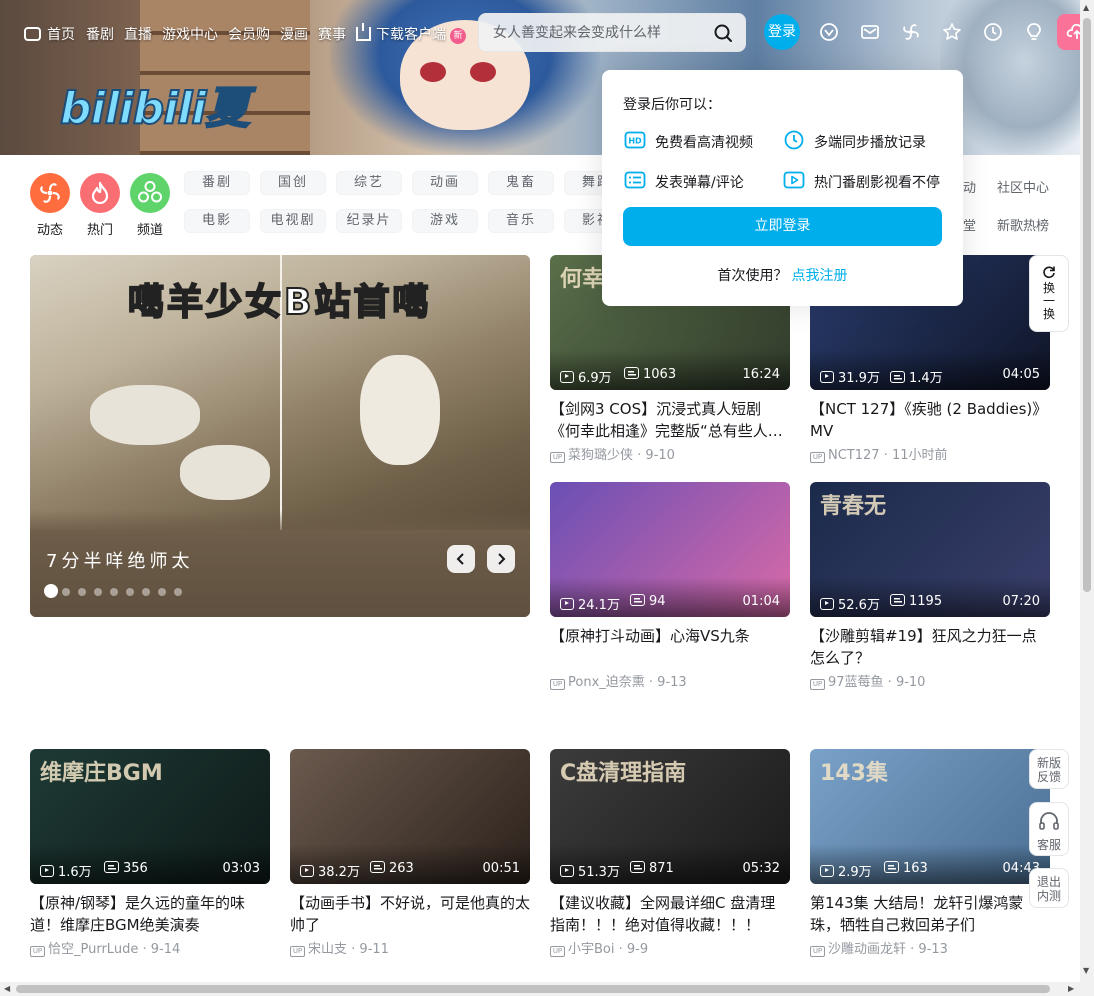 Image resolution: width=1094 pixels, height=996 pixels. I want to click on video-title: 【动画手书】不好说，可是他真的太帅了, so click(410, 914).